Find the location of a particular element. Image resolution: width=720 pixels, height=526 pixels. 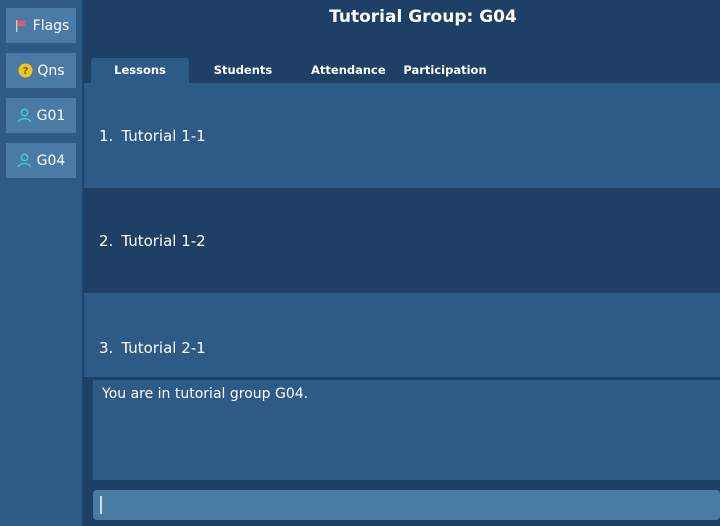

command-input is located at coordinates (406, 505).